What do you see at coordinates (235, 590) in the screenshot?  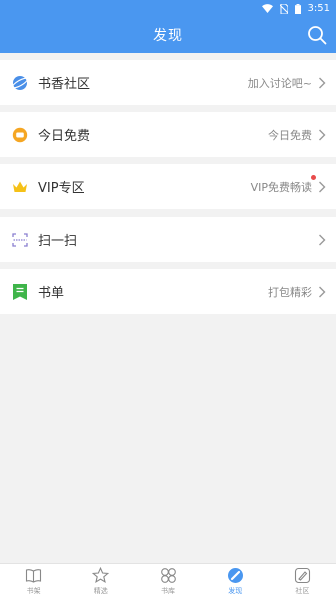 I see `tab-label: 发现` at bounding box center [235, 590].